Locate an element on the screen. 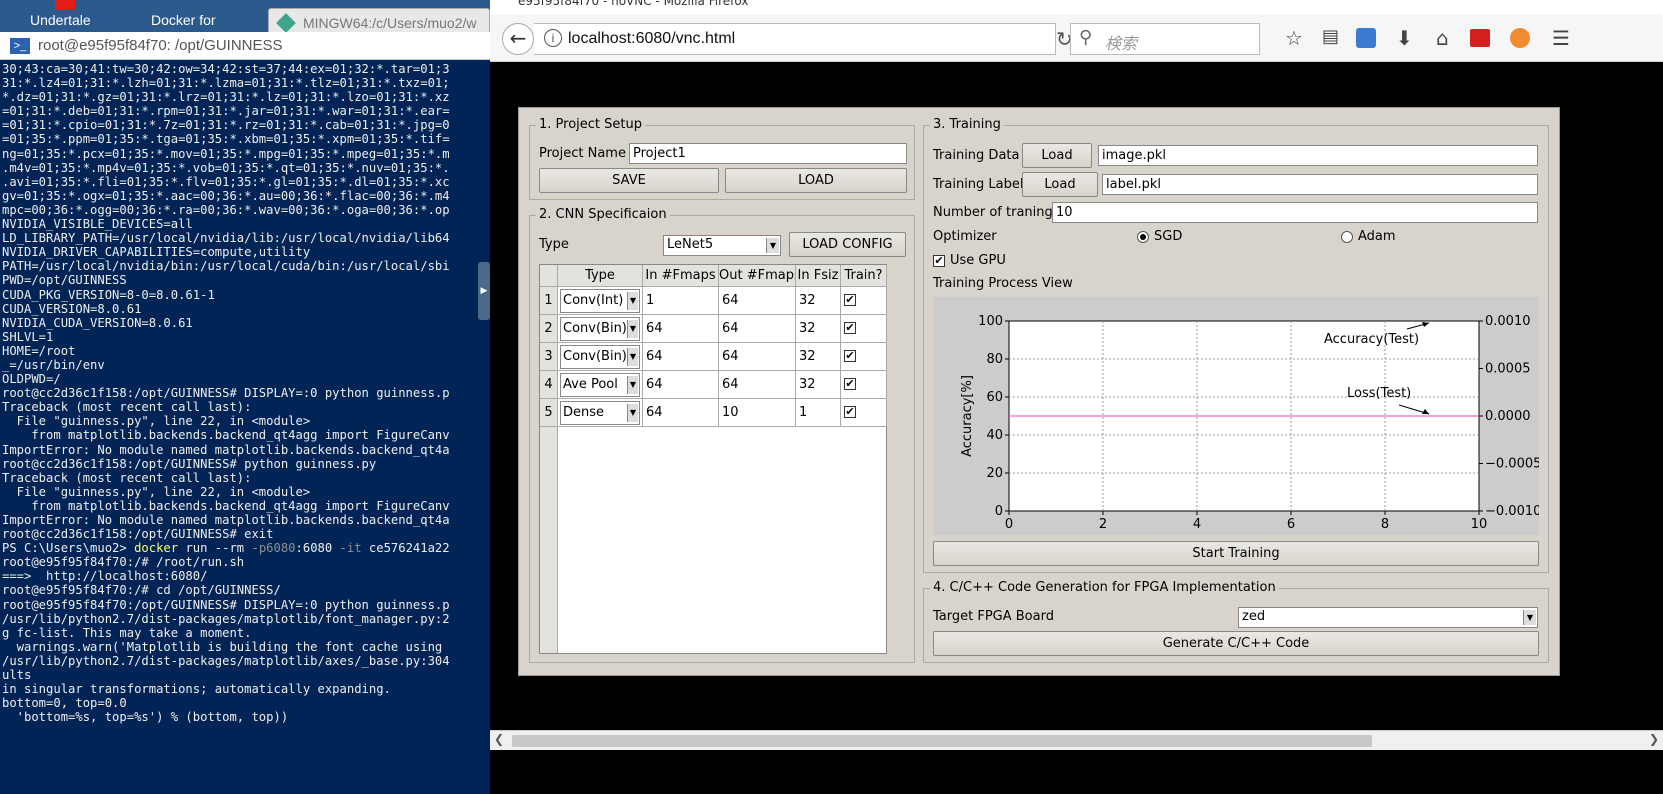 Image resolution: width=1663 pixels, height=794 pixels. training-label-load-button: Load is located at coordinates (1060, 184).